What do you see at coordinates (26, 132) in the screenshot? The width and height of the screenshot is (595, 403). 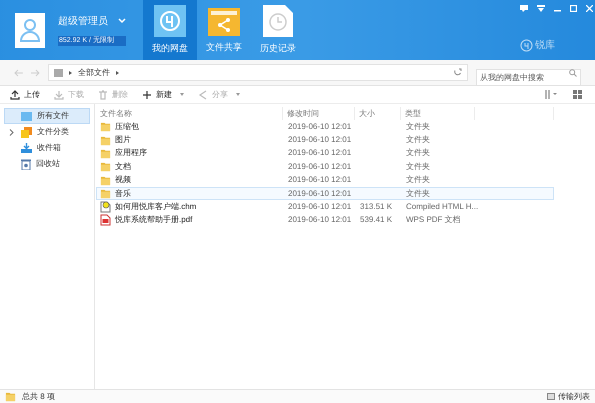 I see `cubes-icon` at bounding box center [26, 132].